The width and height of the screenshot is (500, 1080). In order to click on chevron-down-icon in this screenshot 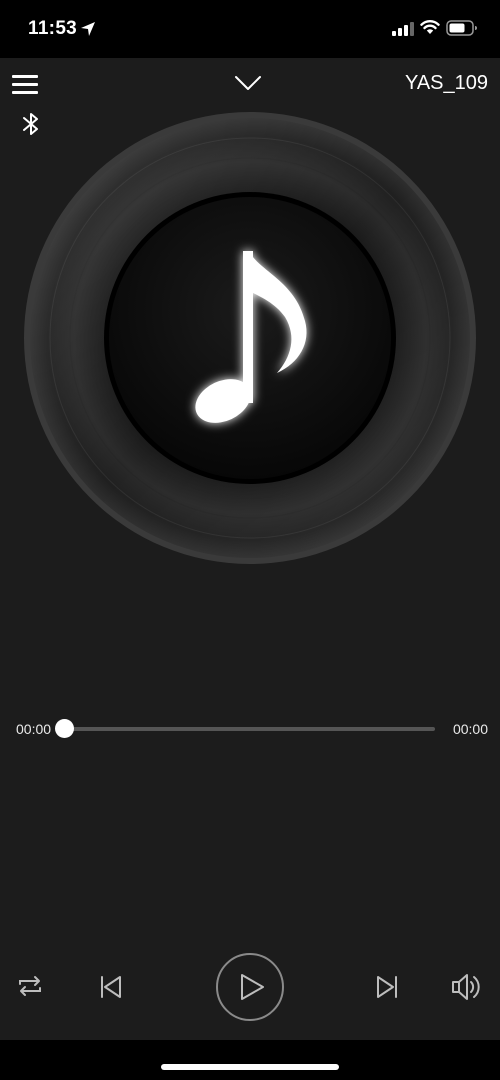, I will do `click(248, 83)`.